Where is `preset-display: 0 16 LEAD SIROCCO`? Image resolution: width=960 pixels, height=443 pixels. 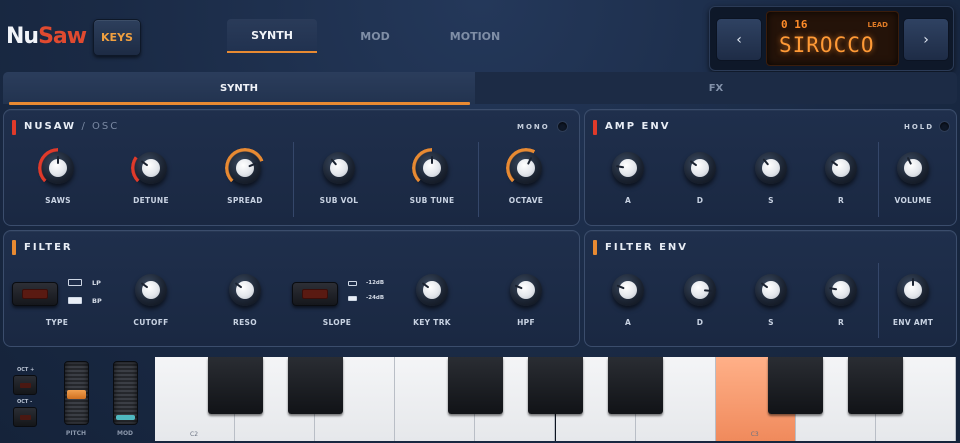 preset-display: 0 16 LEAD SIROCCO is located at coordinates (832, 38).